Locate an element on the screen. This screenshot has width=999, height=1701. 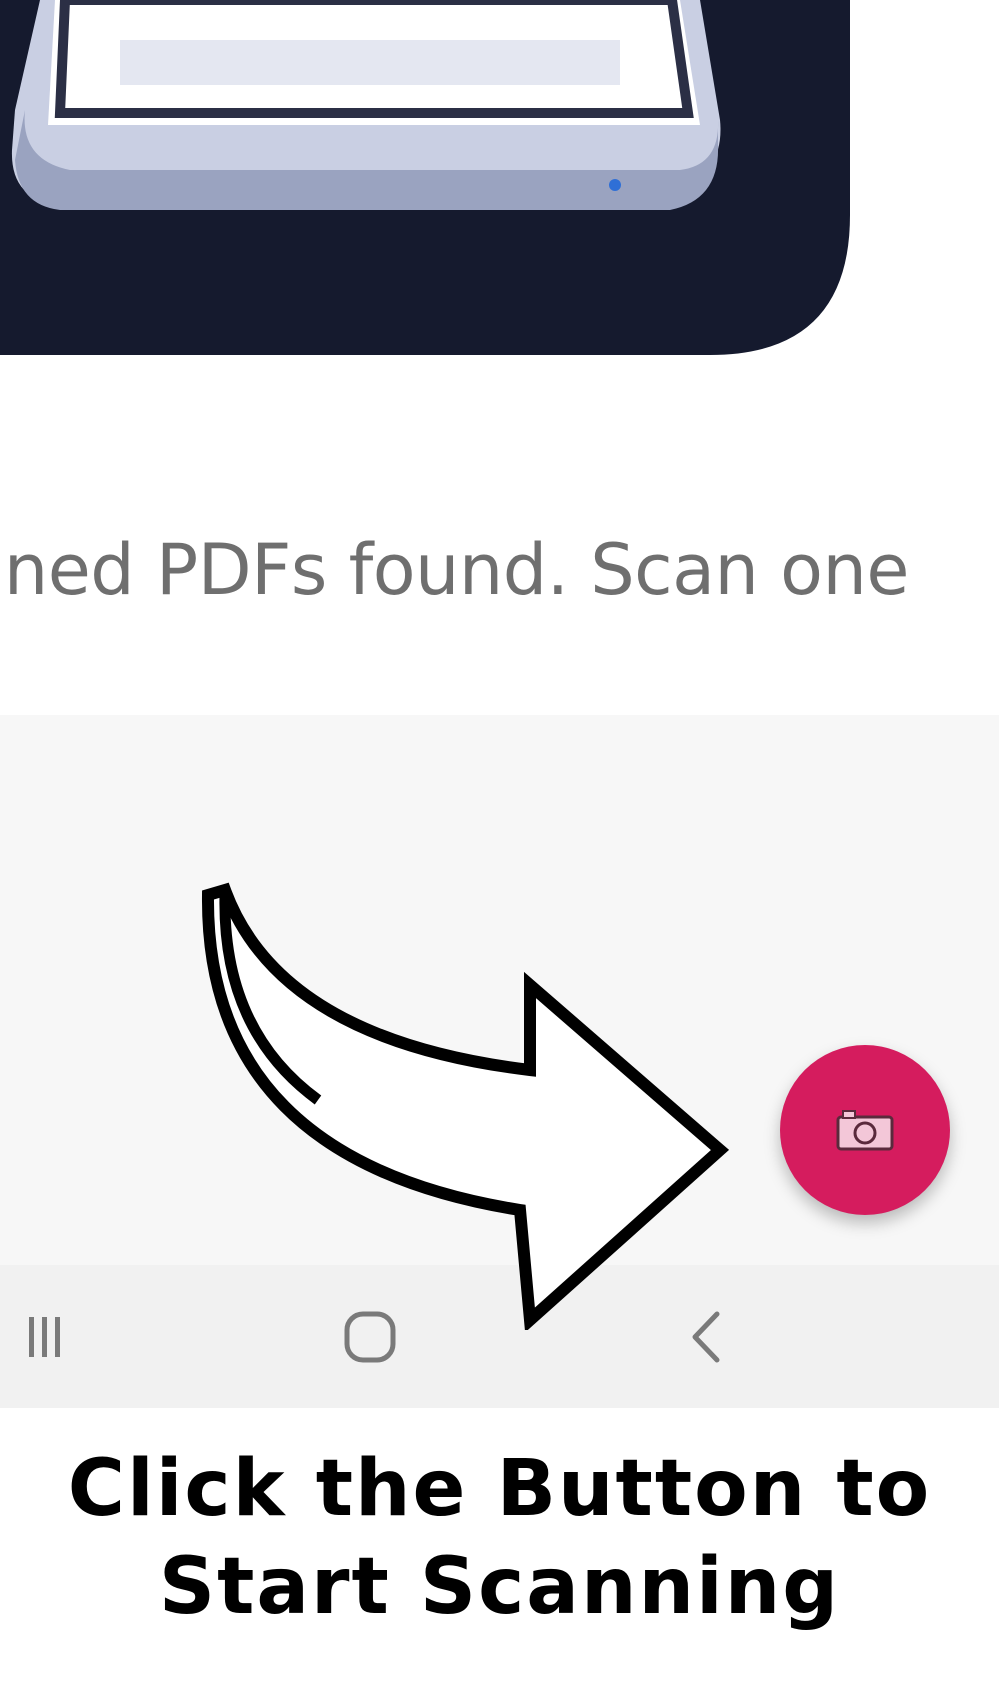
scan-fab-button is located at coordinates (865, 1130).